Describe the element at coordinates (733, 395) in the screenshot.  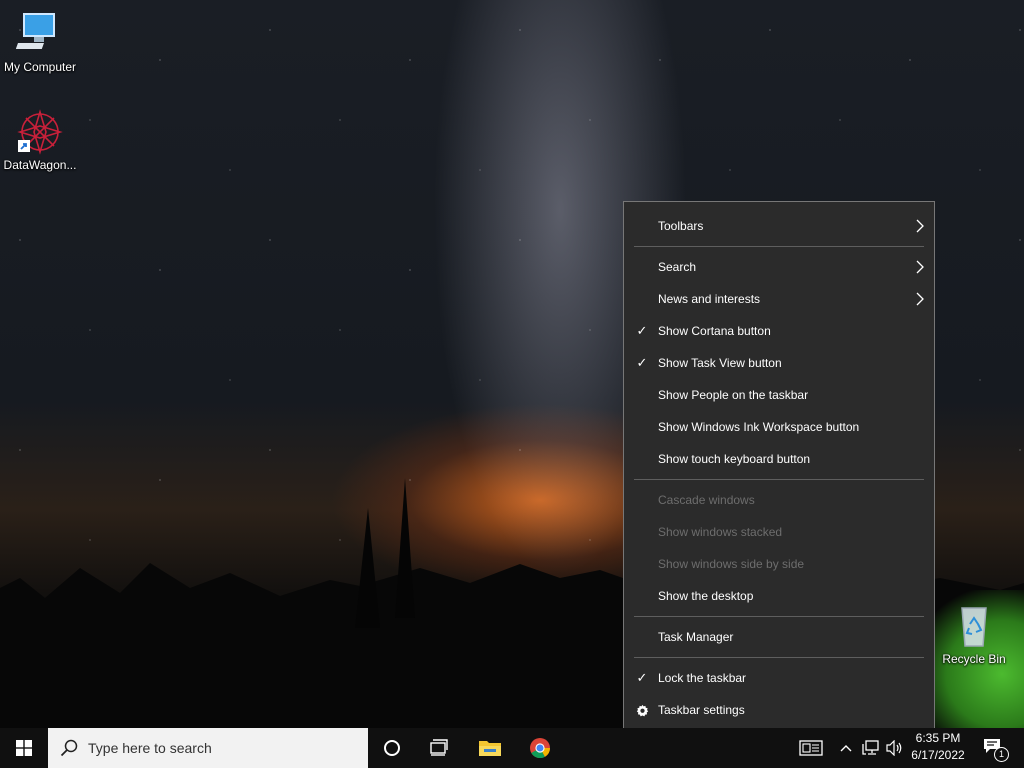
I see `menu-item-label: Show People on the taskbar` at that location.